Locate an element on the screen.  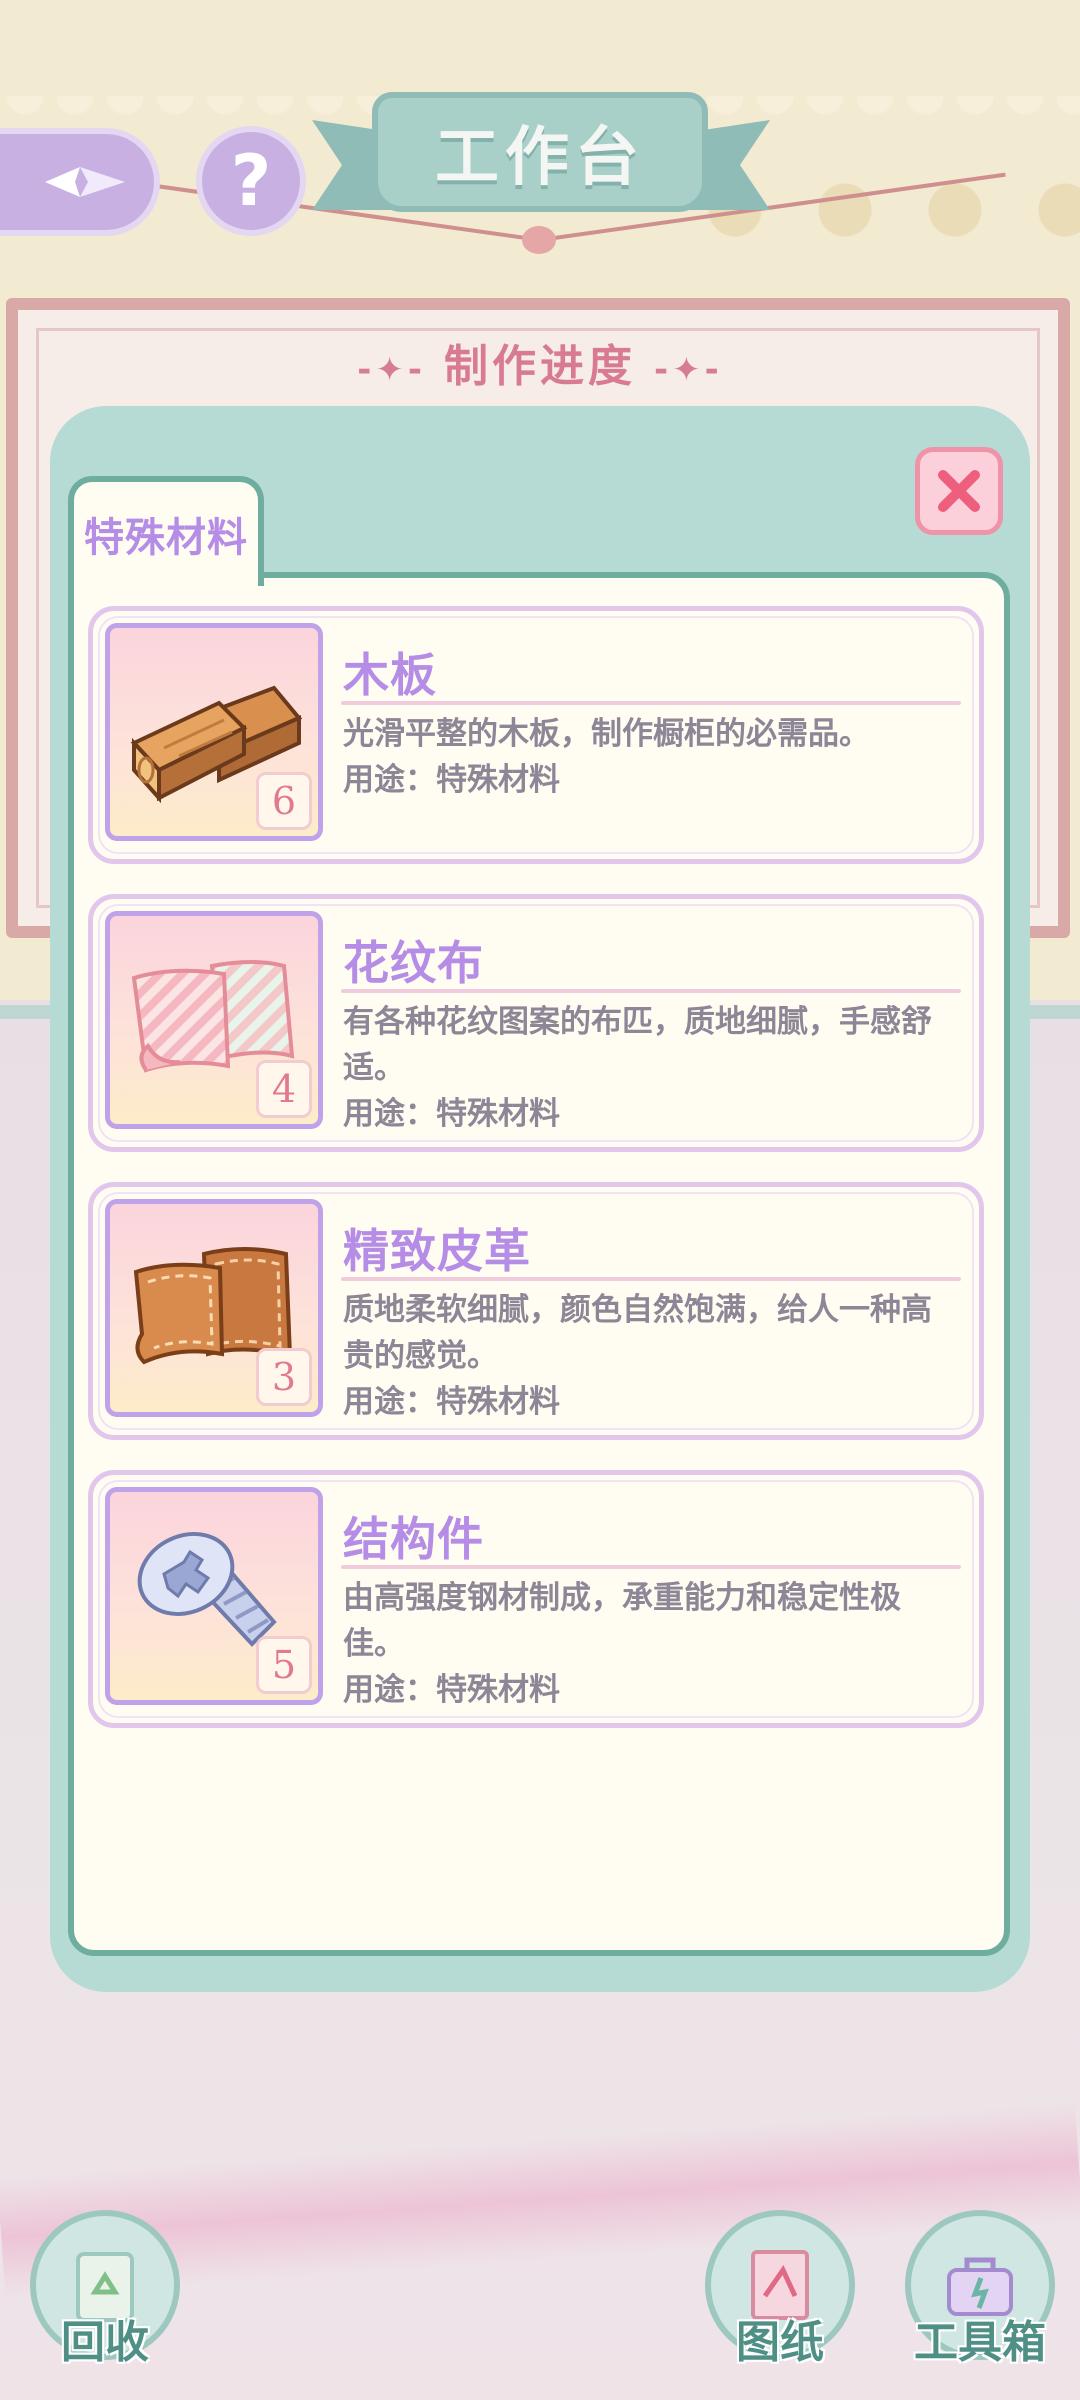
tab-joint is located at coordinates (166, 573).